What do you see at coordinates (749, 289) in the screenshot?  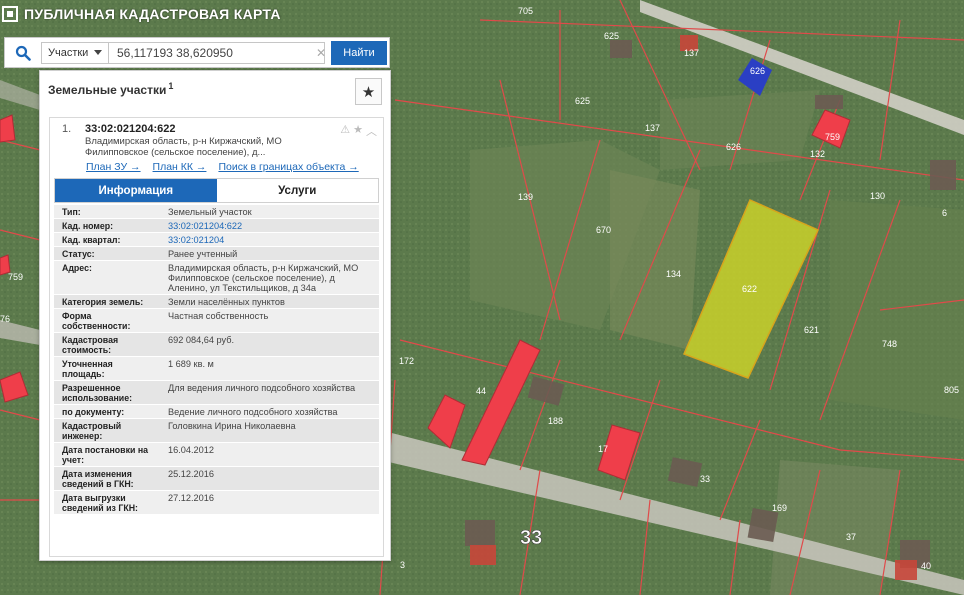 I see `parcel-number-label: 622` at bounding box center [749, 289].